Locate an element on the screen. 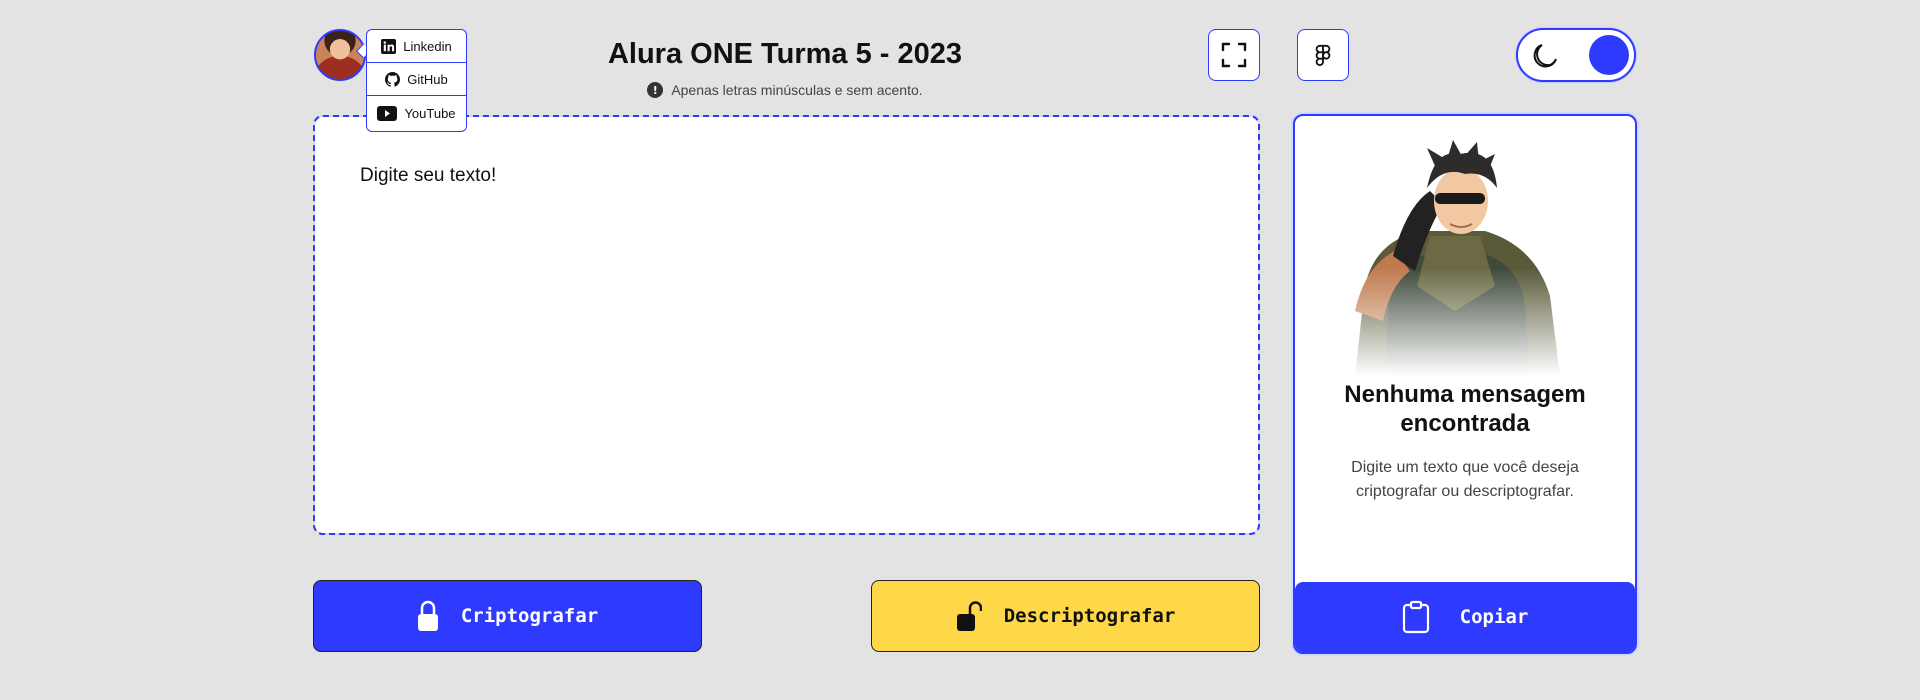 Image resolution: width=1920 pixels, height=700 pixels. copy-button: Copiar is located at coordinates (1465, 617).